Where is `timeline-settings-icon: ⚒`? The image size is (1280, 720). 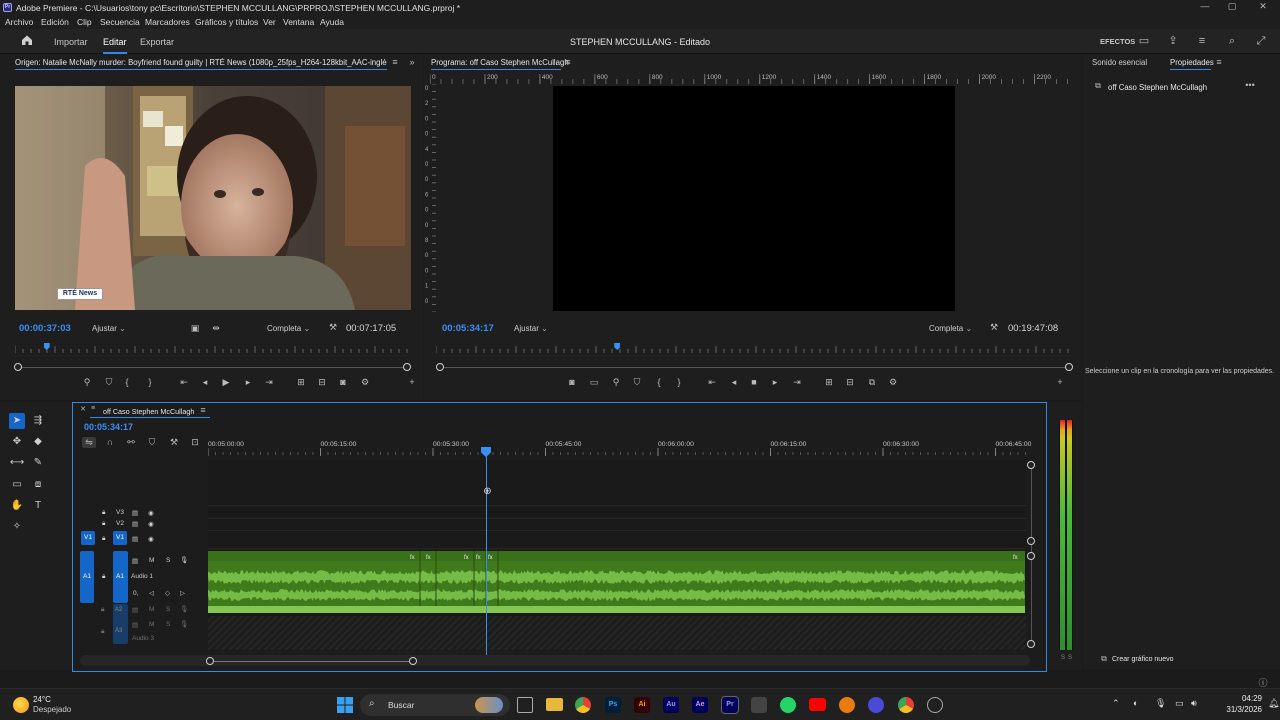
timeline-settings-icon: ⚒ is located at coordinates (174, 442).